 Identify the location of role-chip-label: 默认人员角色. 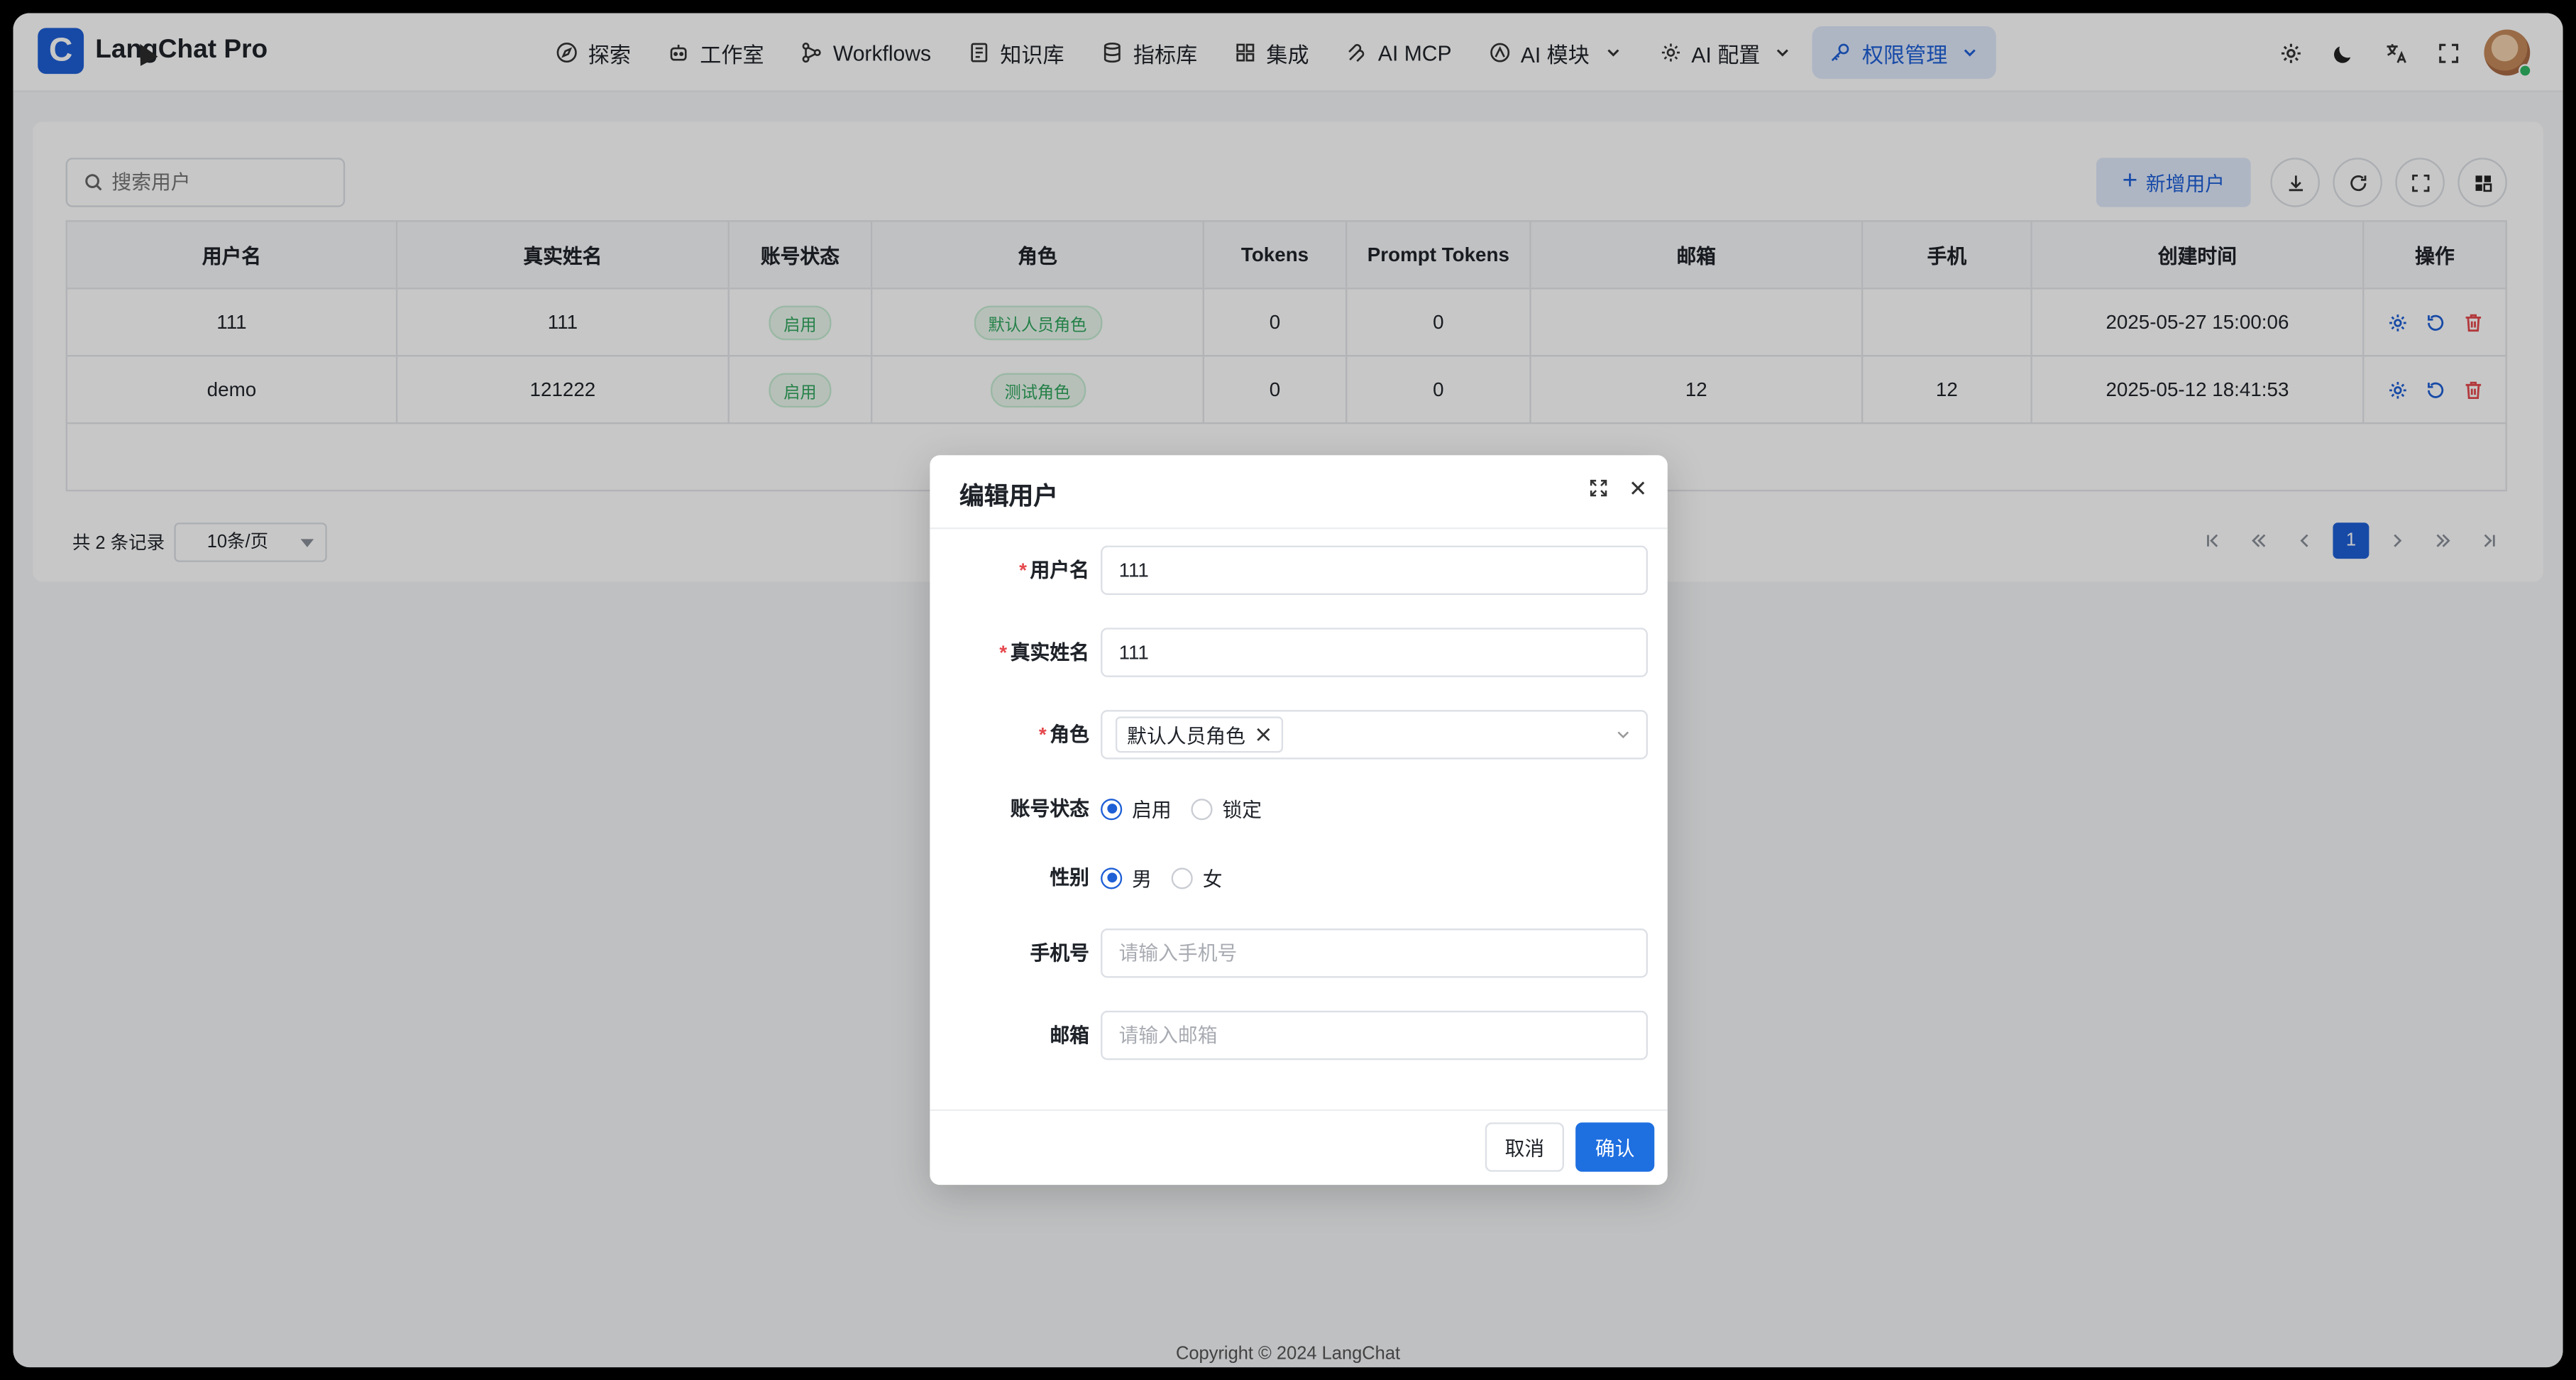
(1186, 736).